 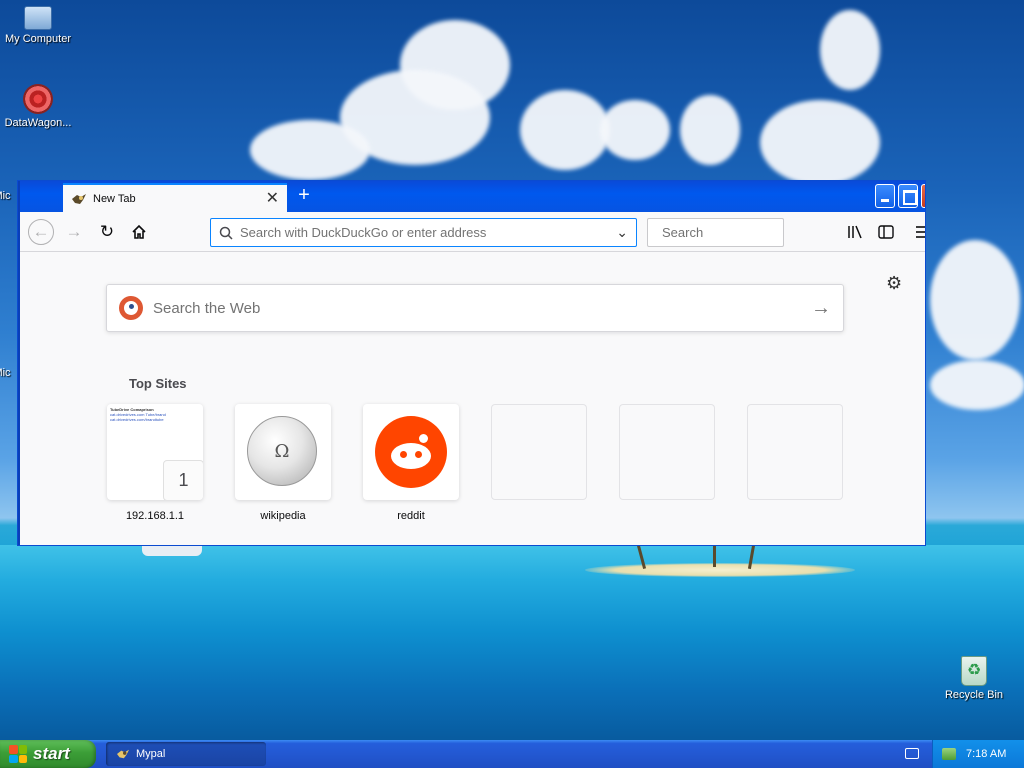 What do you see at coordinates (38, 99) in the screenshot?
I see `datawagon-icon` at bounding box center [38, 99].